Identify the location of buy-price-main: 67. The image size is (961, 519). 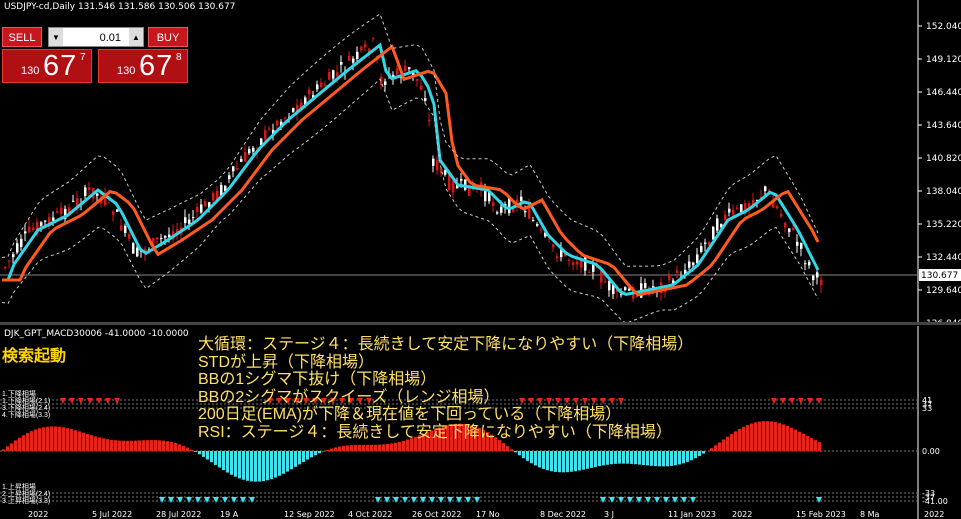
(156, 66).